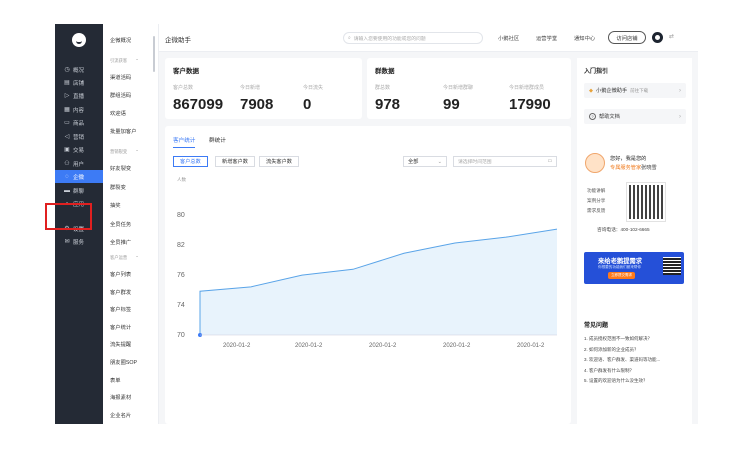 This screenshot has width=752, height=461. What do you see at coordinates (649, 168) in the screenshot?
I see `service-manager-name: 张晓雪` at bounding box center [649, 168].